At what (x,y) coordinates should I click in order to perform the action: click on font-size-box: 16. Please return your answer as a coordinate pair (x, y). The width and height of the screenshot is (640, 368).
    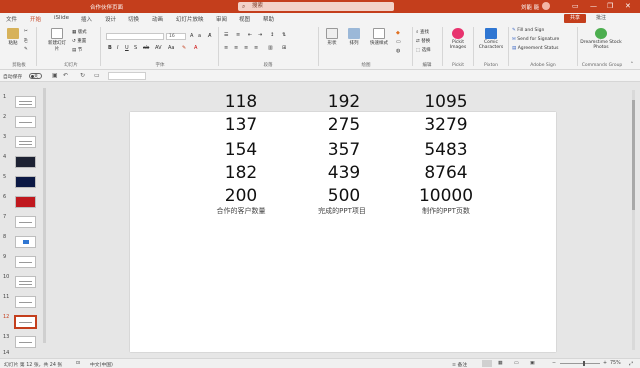
    Looking at the image, I should click on (176, 36).